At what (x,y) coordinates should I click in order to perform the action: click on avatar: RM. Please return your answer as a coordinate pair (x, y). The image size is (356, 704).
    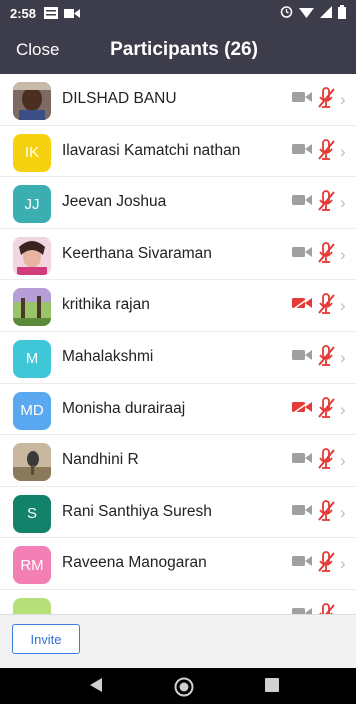
    Looking at the image, I should click on (32, 565).